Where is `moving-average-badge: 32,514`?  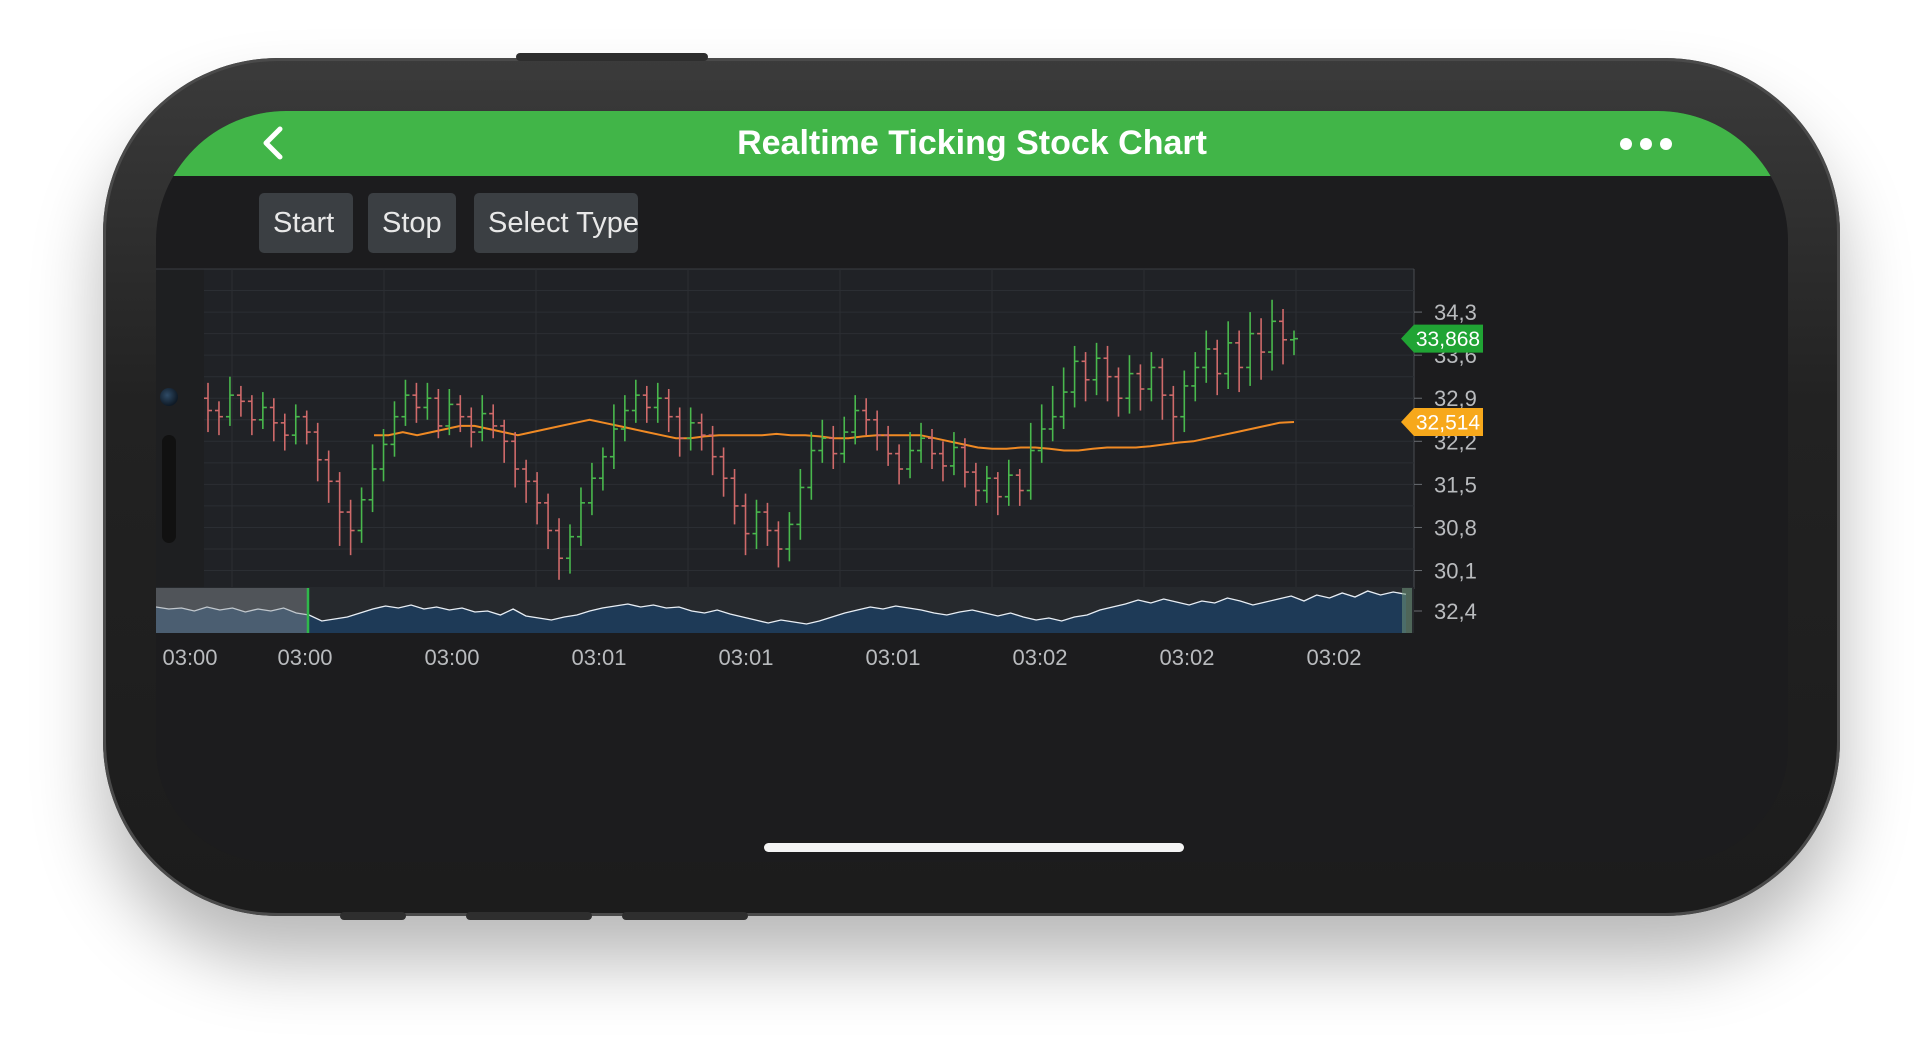
moving-average-badge: 32,514 is located at coordinates (1442, 421).